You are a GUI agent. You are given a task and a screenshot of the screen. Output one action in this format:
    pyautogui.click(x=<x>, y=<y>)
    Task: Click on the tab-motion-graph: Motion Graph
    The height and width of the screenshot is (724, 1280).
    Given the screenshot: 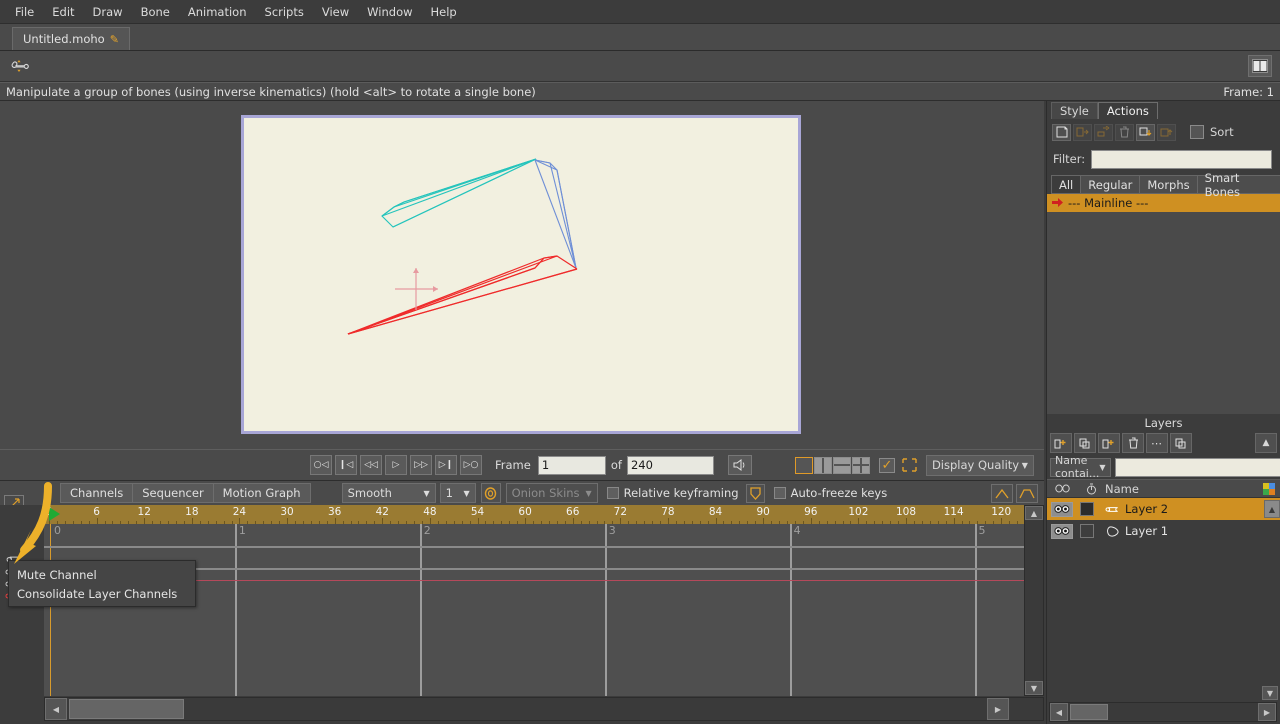 What is the action you would take?
    pyautogui.click(x=261, y=493)
    